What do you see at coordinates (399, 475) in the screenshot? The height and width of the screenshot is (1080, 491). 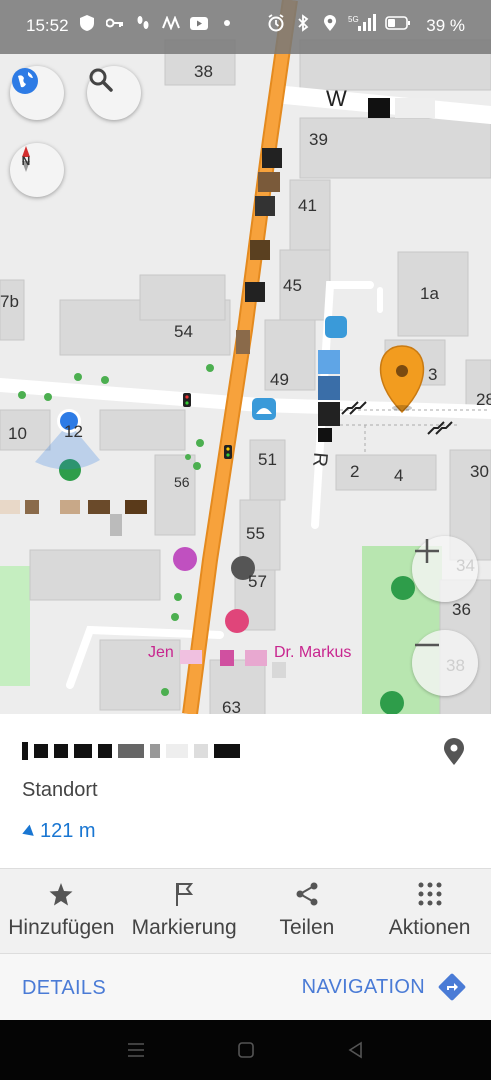 I see `building-number: 4` at bounding box center [399, 475].